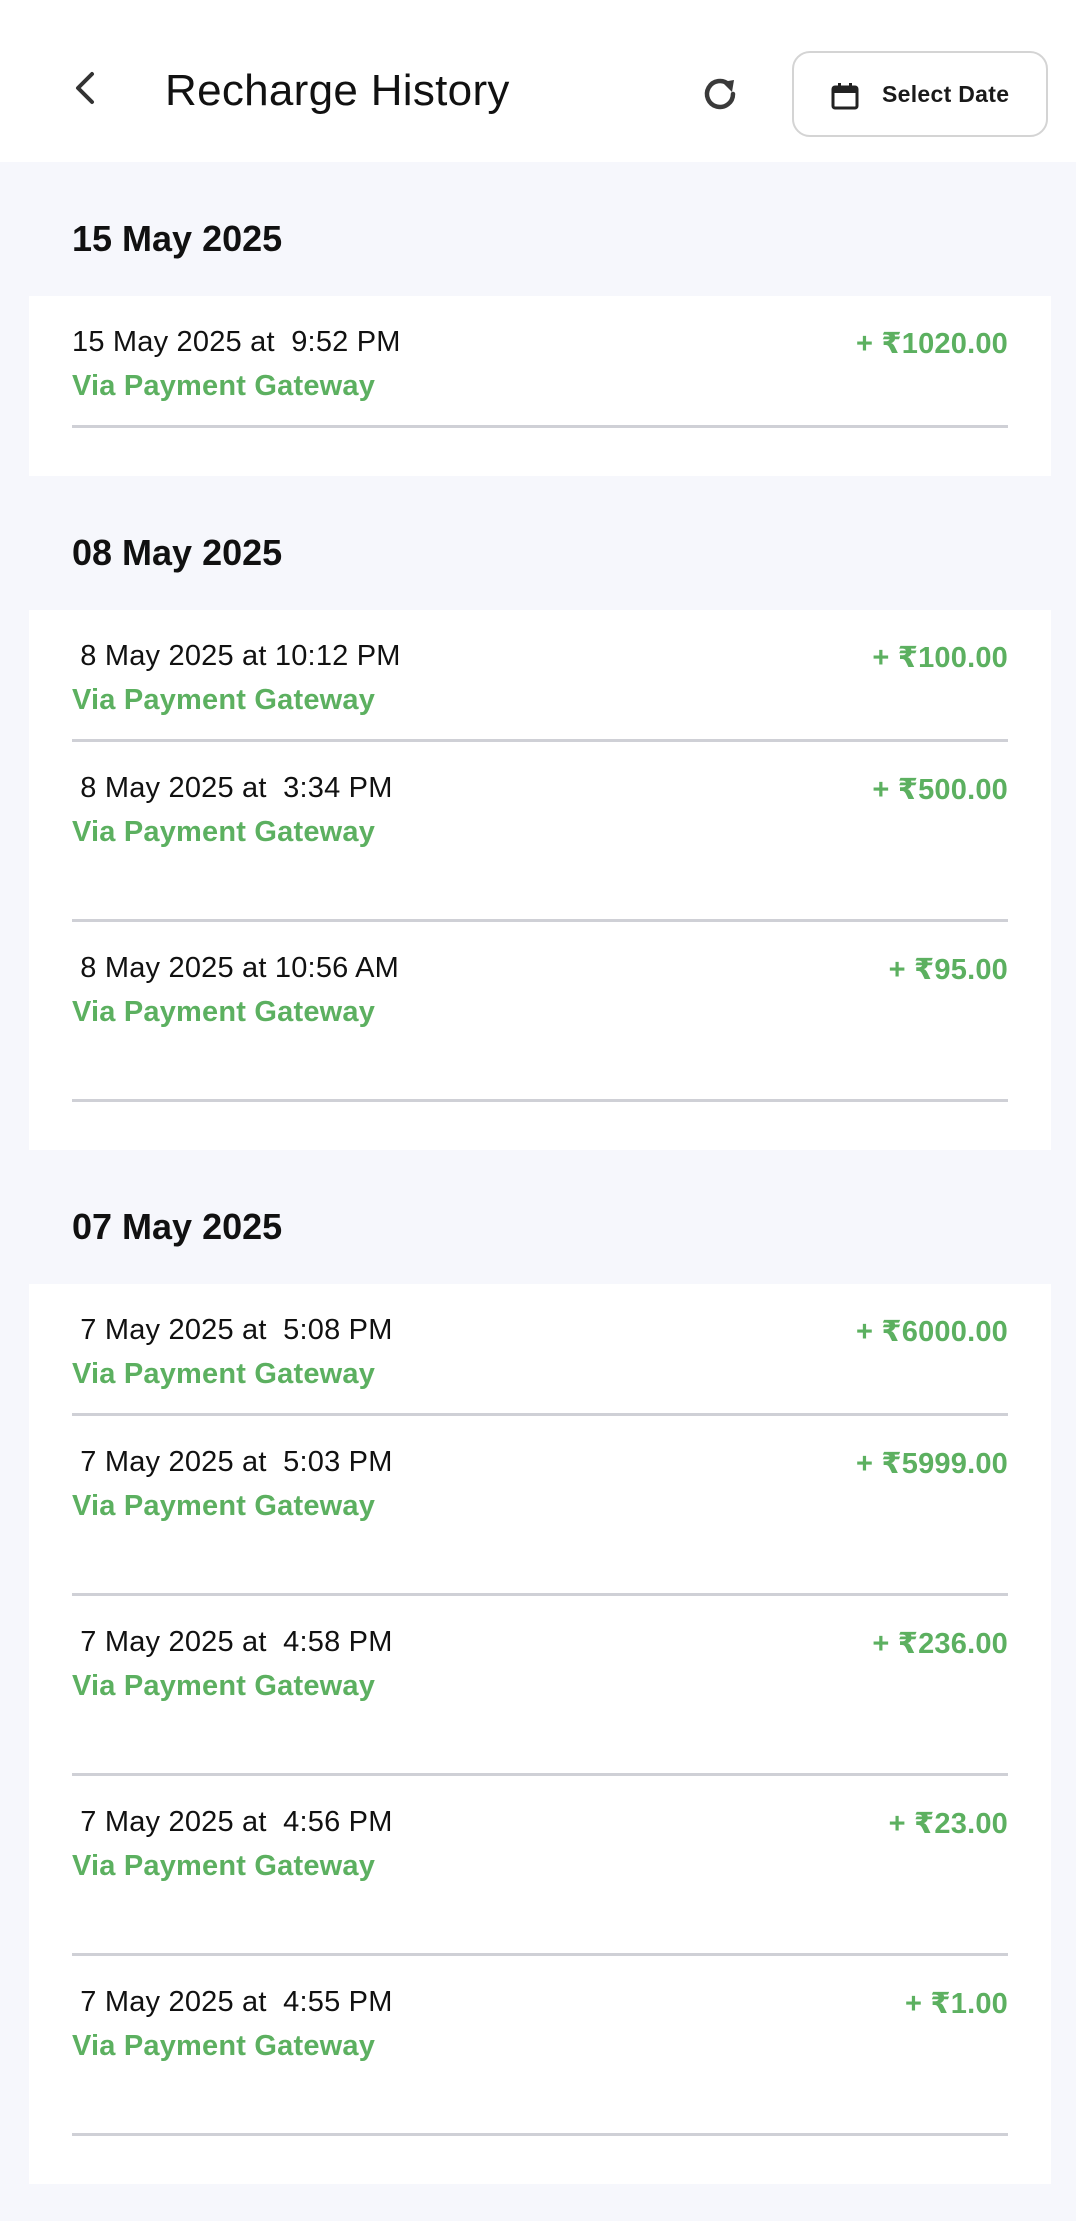 This screenshot has height=2221, width=1076. I want to click on transaction-amount: + ₹95.00, so click(948, 970).